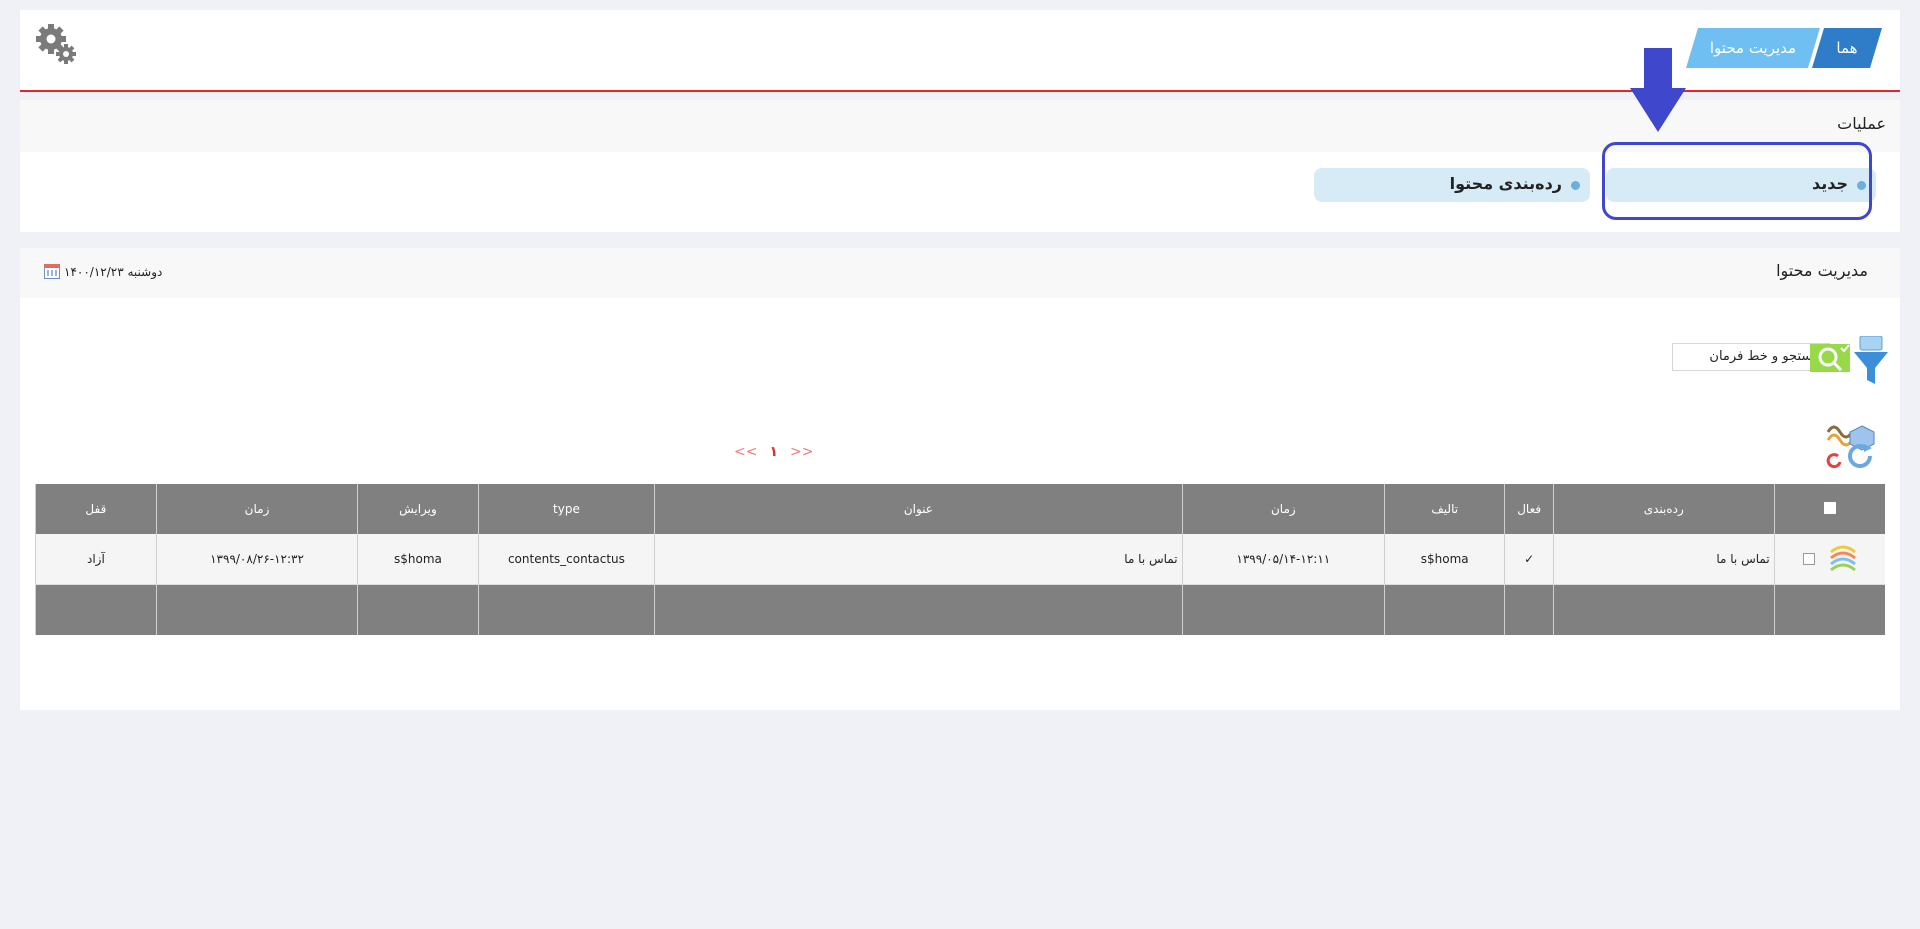 The image size is (1920, 929). I want to click on breadcrumb-content-management: مدیریت محتوا, so click(1753, 48).